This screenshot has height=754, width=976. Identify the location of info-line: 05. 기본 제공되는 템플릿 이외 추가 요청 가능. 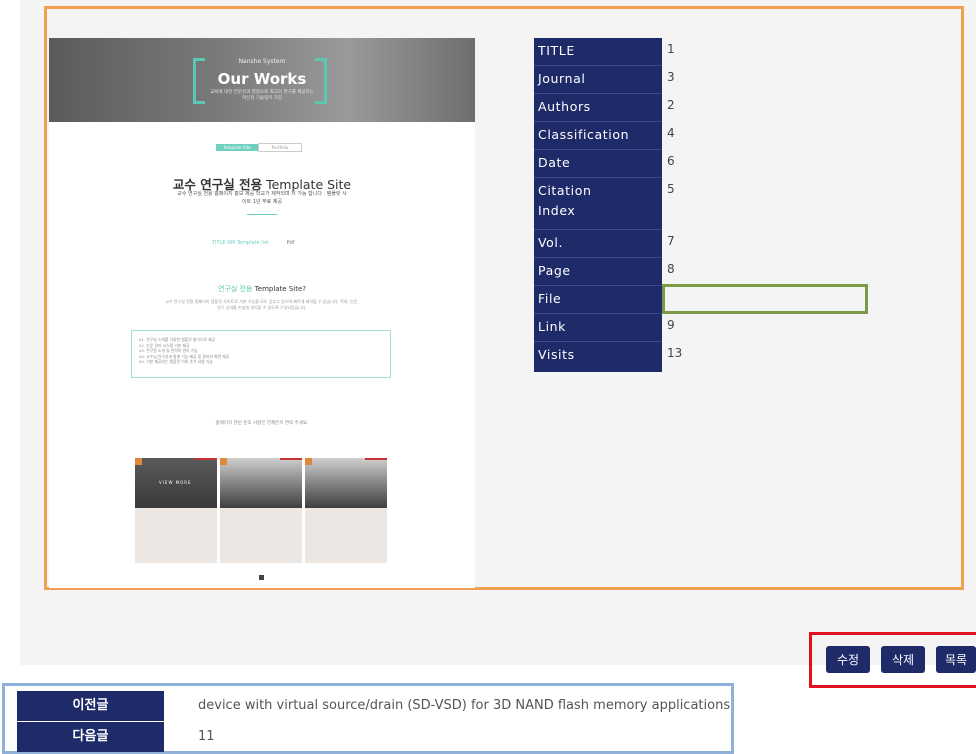
(176, 362).